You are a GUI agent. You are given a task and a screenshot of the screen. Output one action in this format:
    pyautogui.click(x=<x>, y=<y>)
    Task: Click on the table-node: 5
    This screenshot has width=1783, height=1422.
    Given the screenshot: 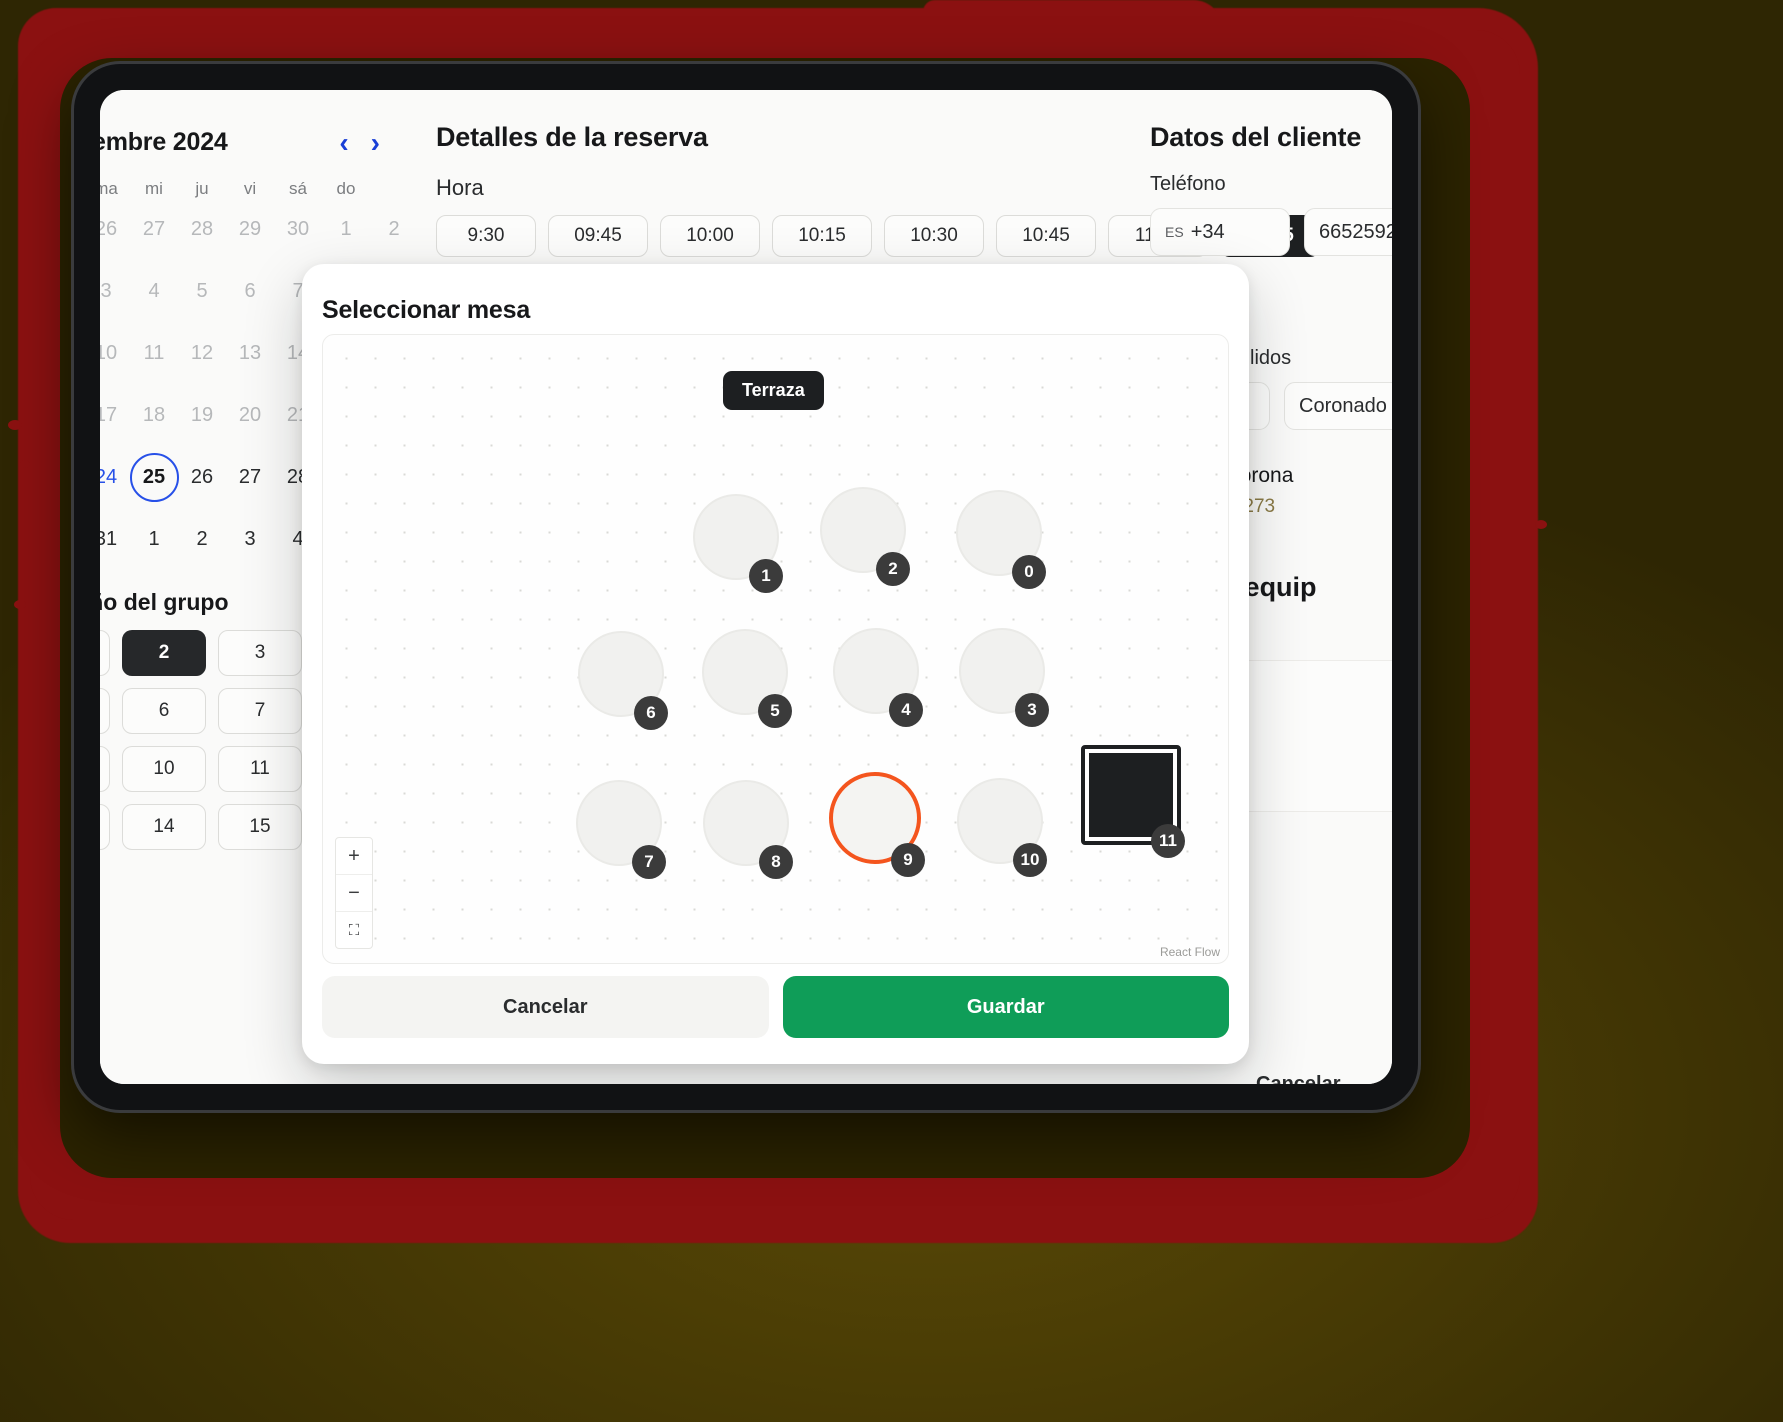 What is the action you would take?
    pyautogui.click(x=747, y=678)
    